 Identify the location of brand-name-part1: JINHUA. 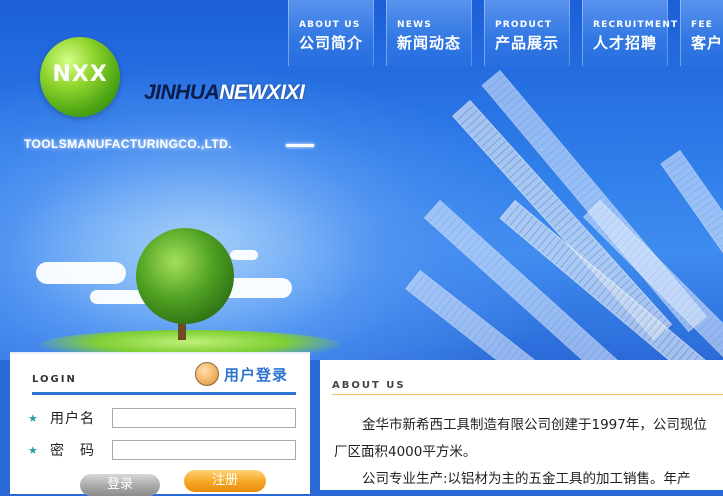
(182, 92).